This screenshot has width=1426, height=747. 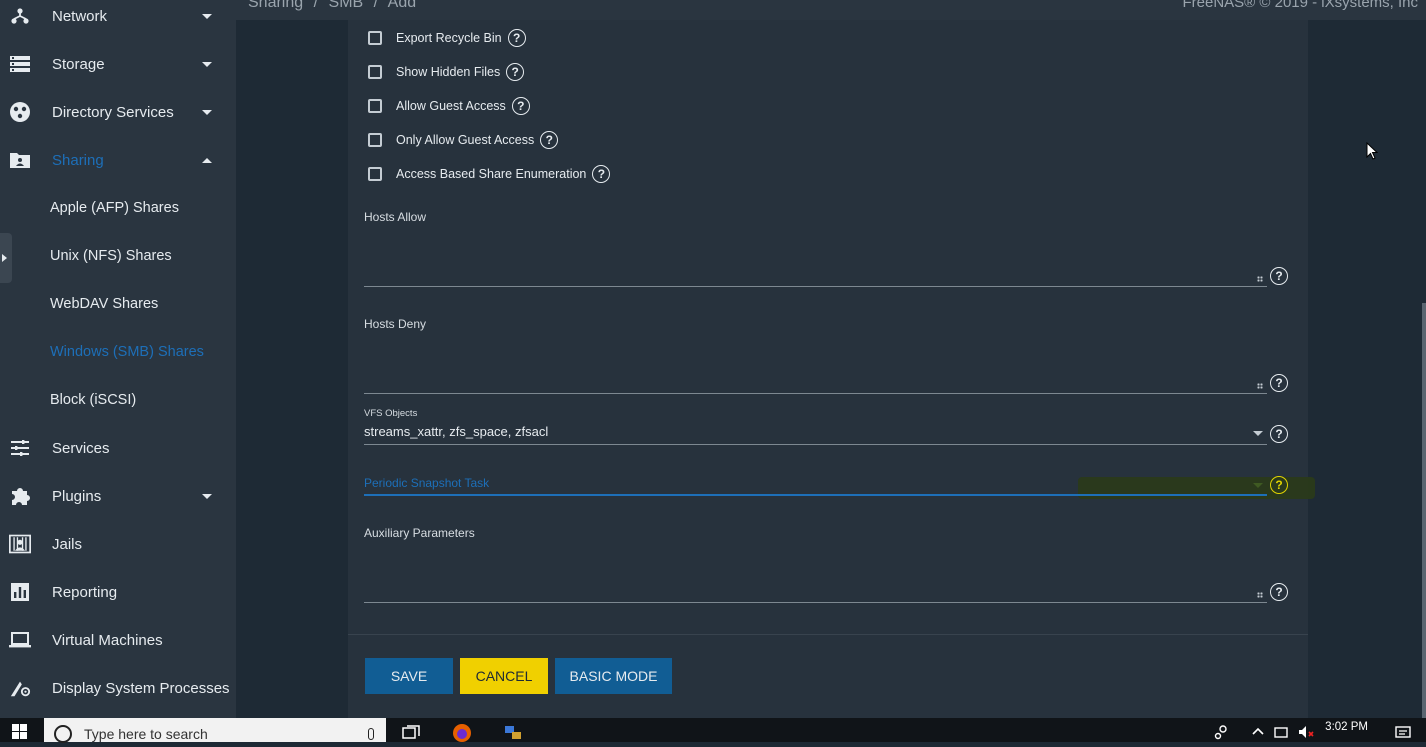 I want to click on scrollbar-thumb, so click(x=1424, y=513).